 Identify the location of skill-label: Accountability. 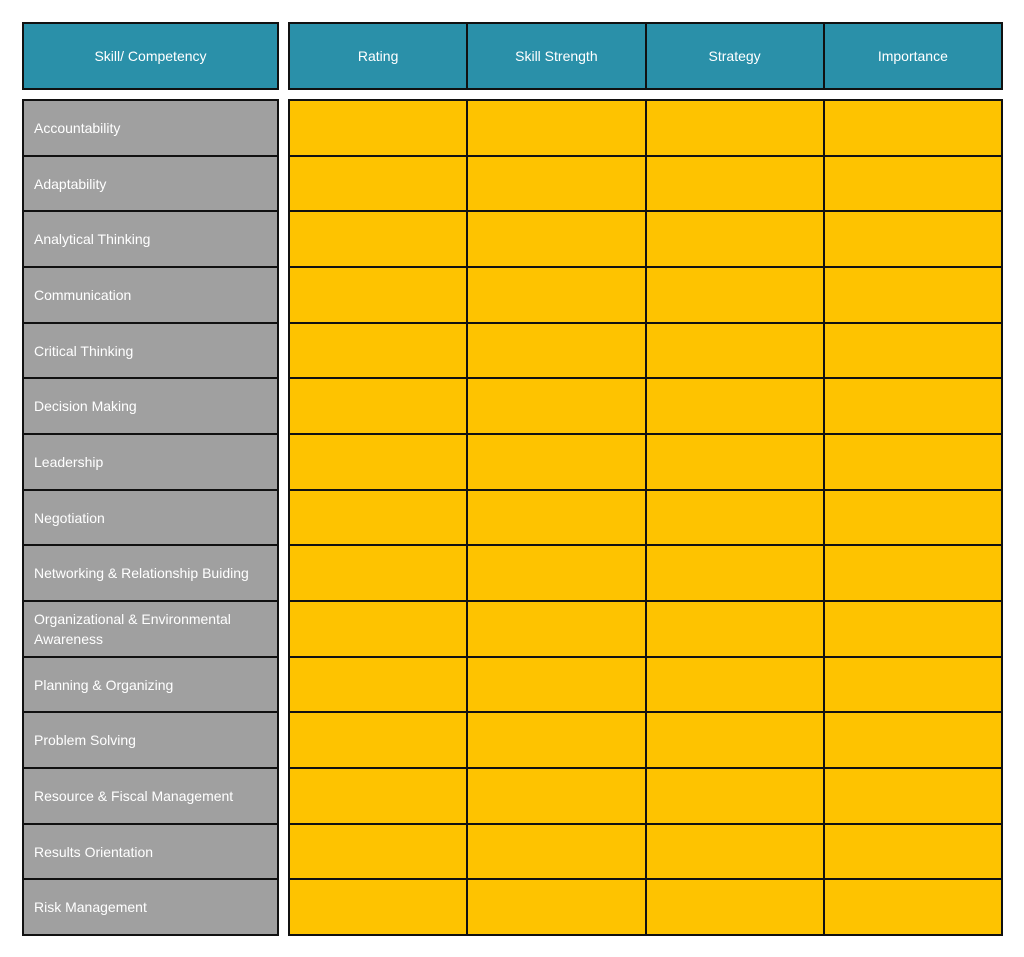
(77, 127).